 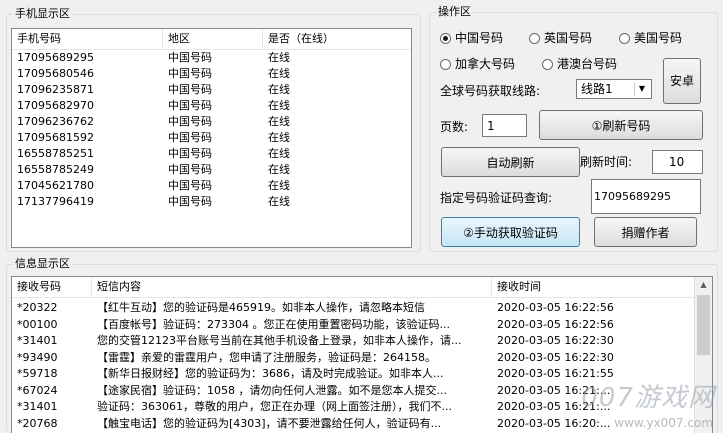 I want to click on table-row: 16558785251 中国号码 在线, so click(x=211, y=153).